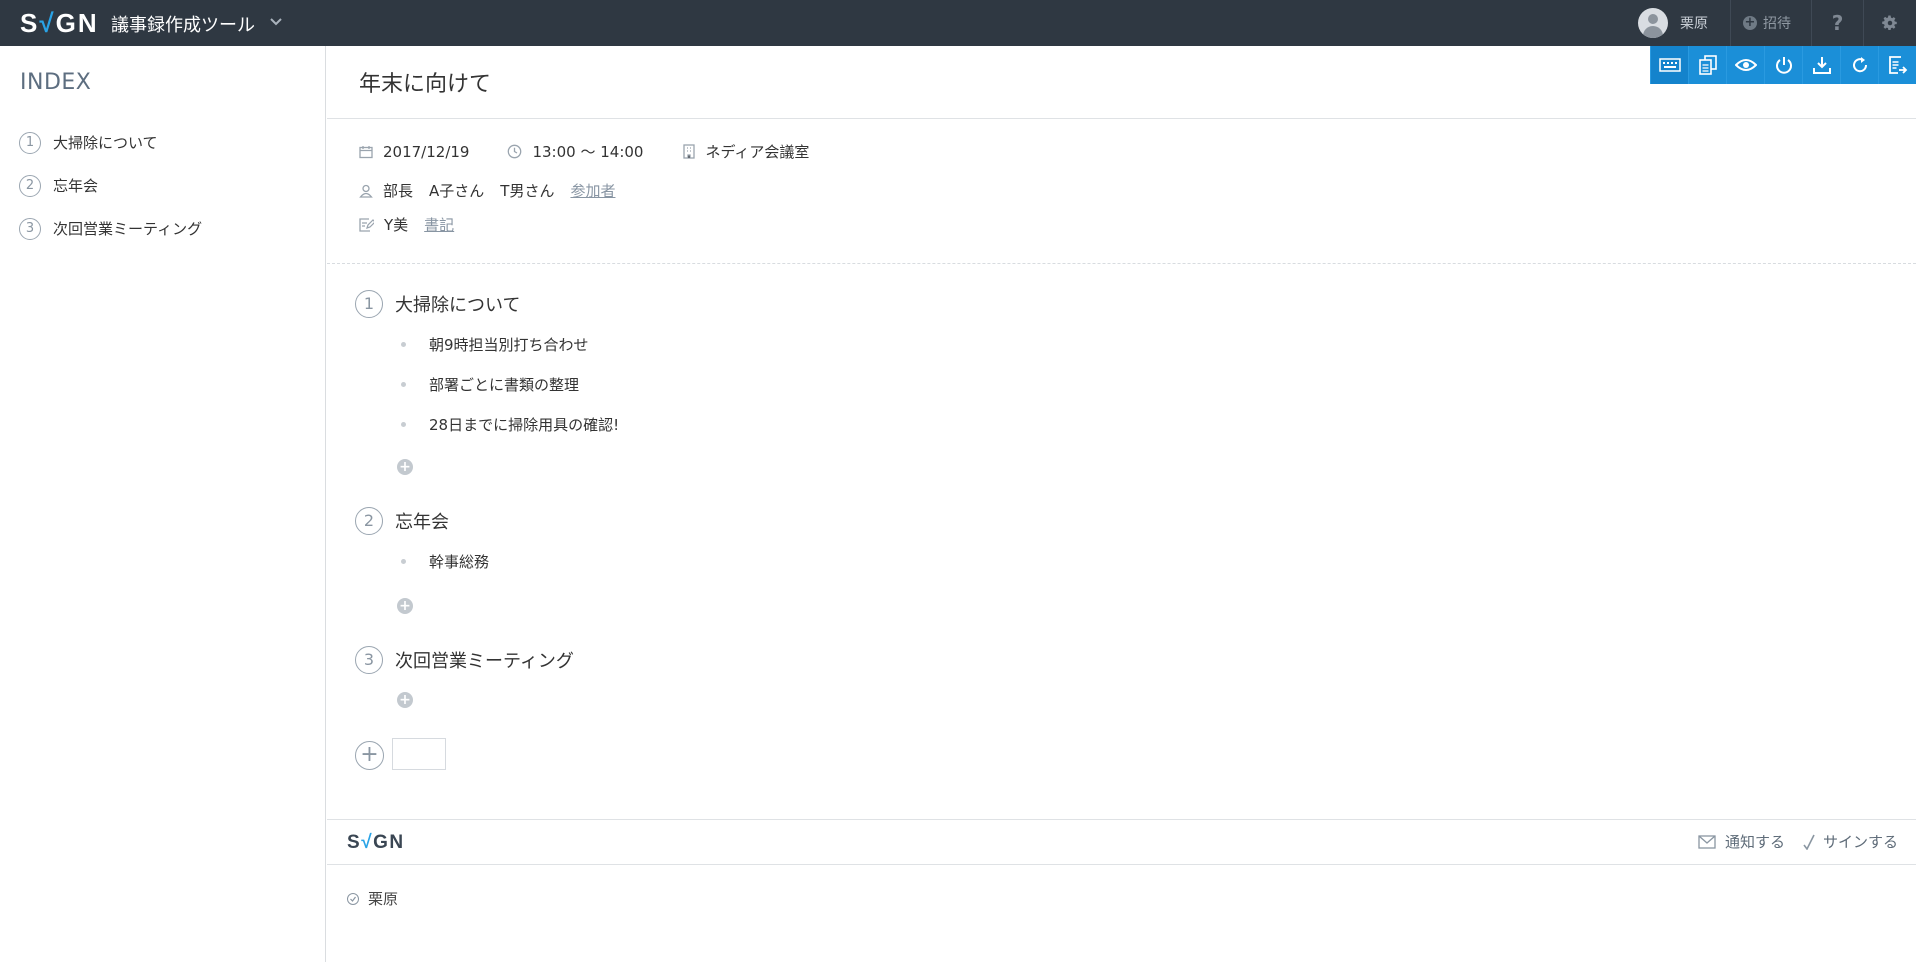 The image size is (1916, 962). Describe the element at coordinates (419, 754) in the screenshot. I see `new-agenda-input` at that location.